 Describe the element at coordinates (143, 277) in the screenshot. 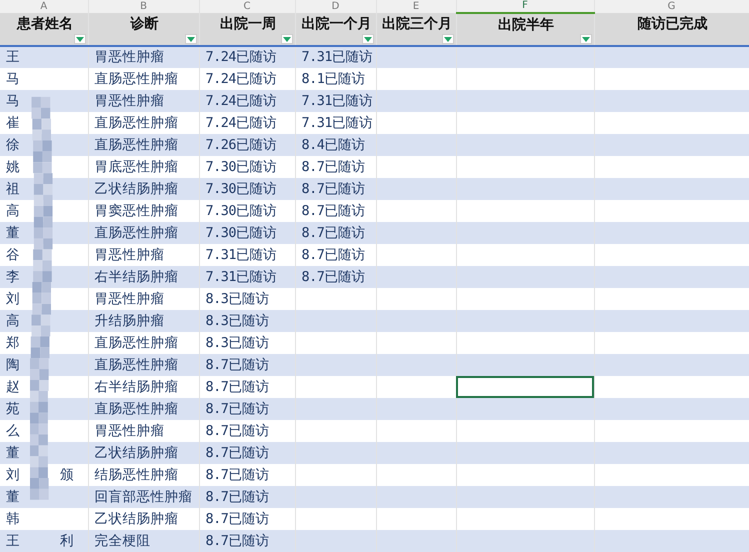

I see `table-cell: 右半结肠肿瘤` at that location.